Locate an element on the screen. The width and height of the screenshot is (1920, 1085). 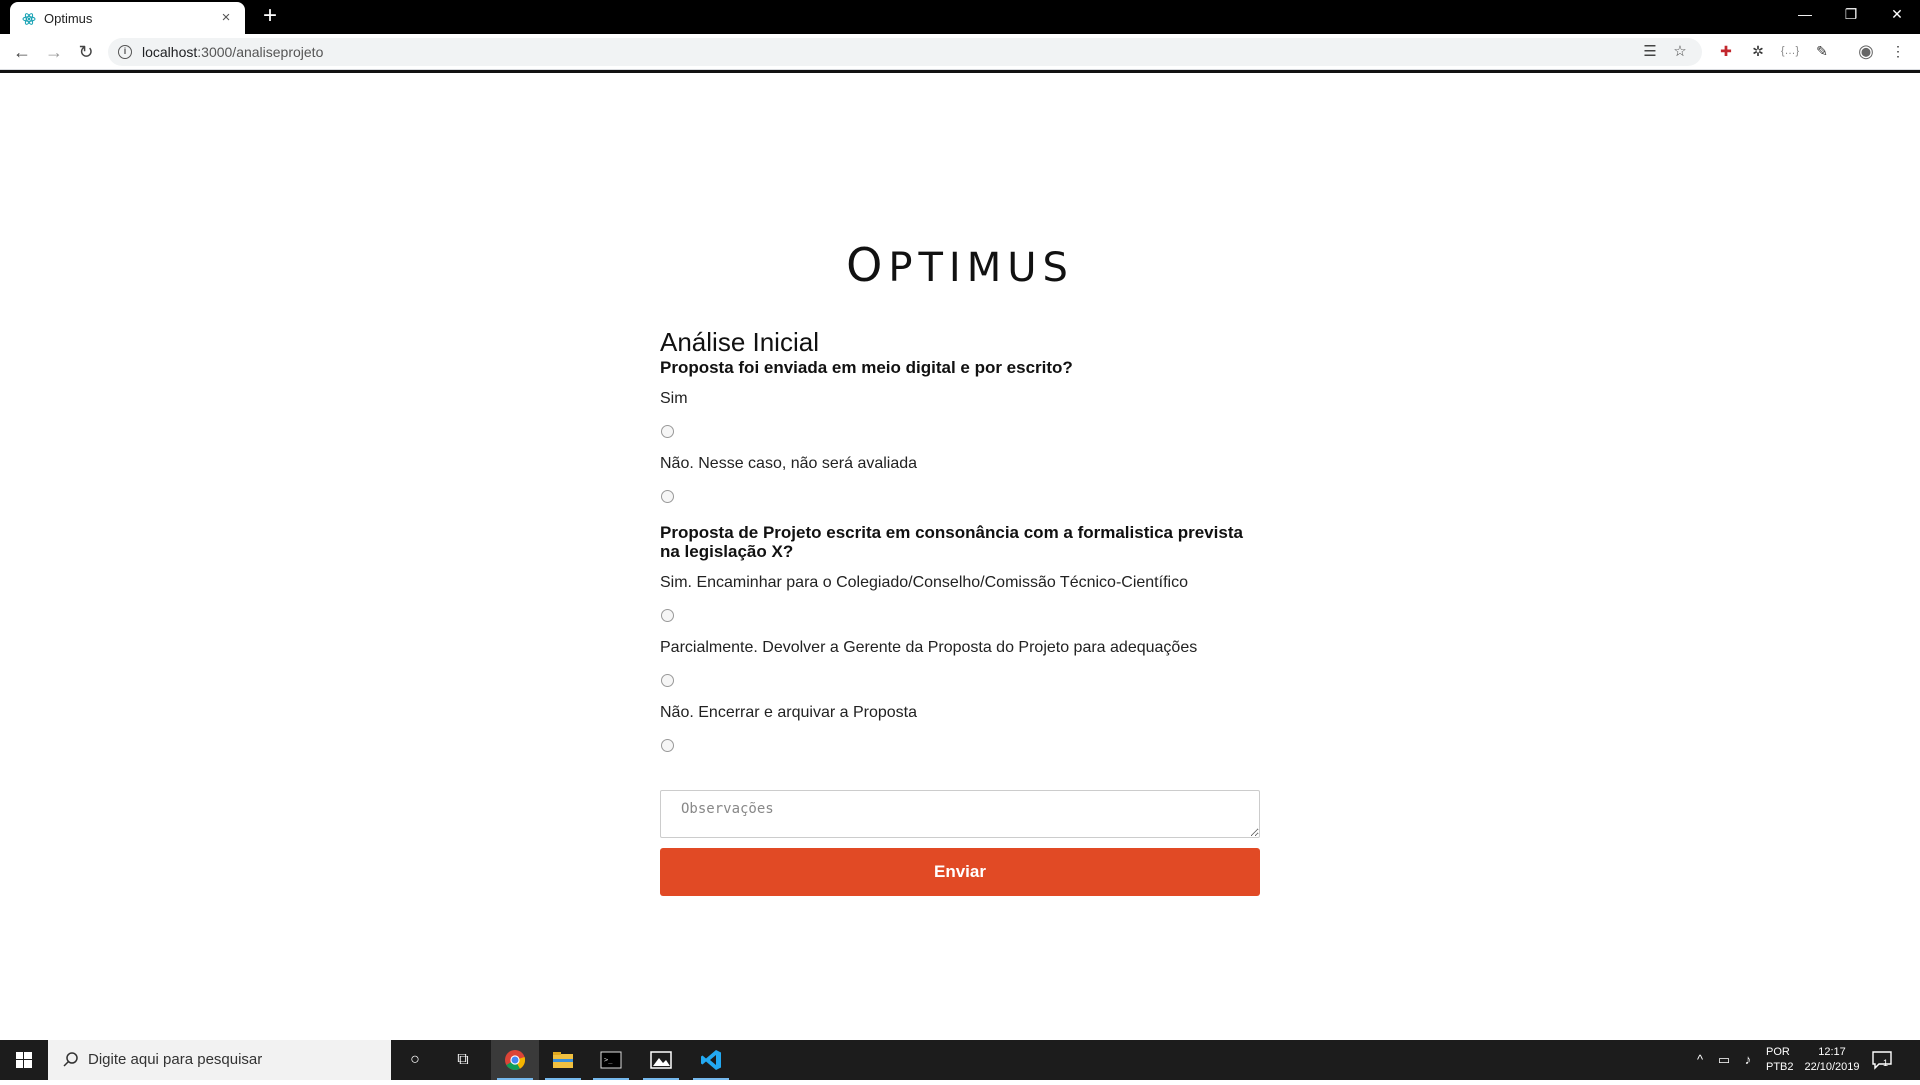
taskbar-terminal: >_ is located at coordinates (611, 1060).